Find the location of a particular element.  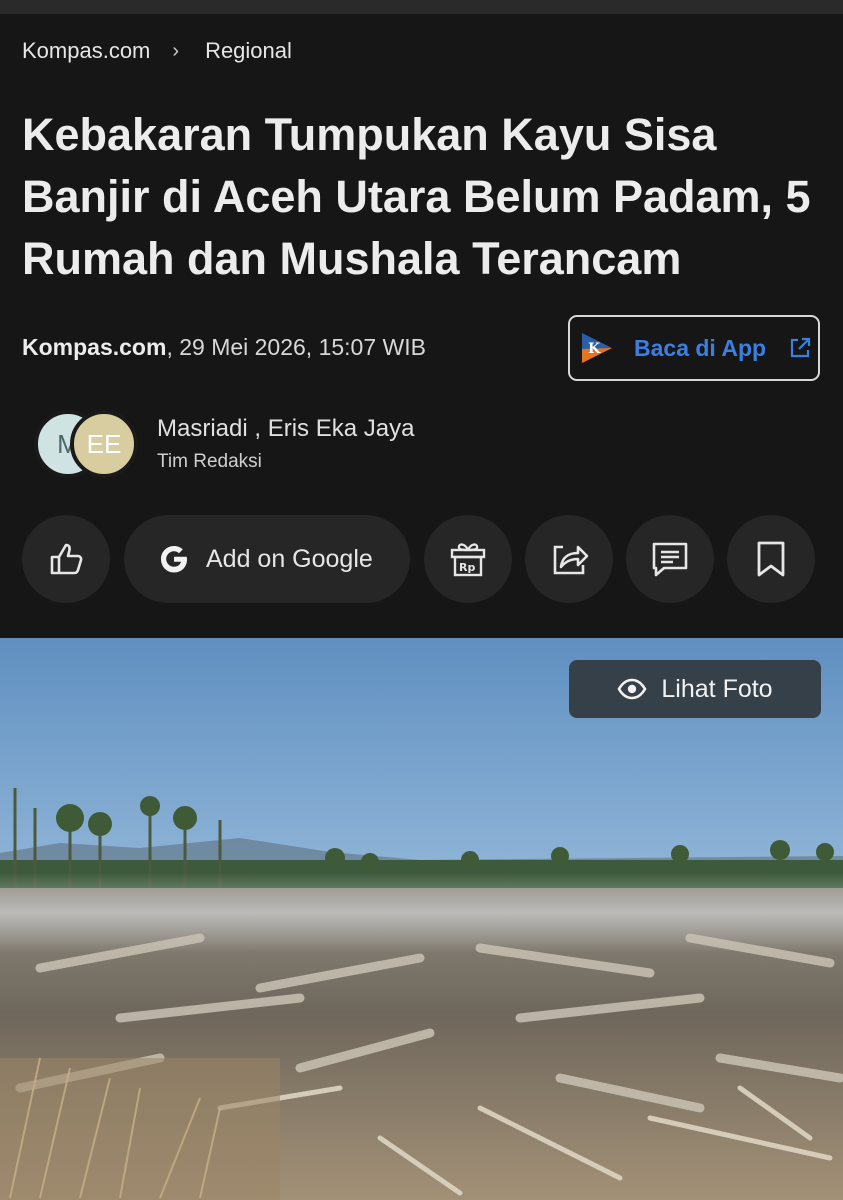

thumbs-up-icon is located at coordinates (66, 559).